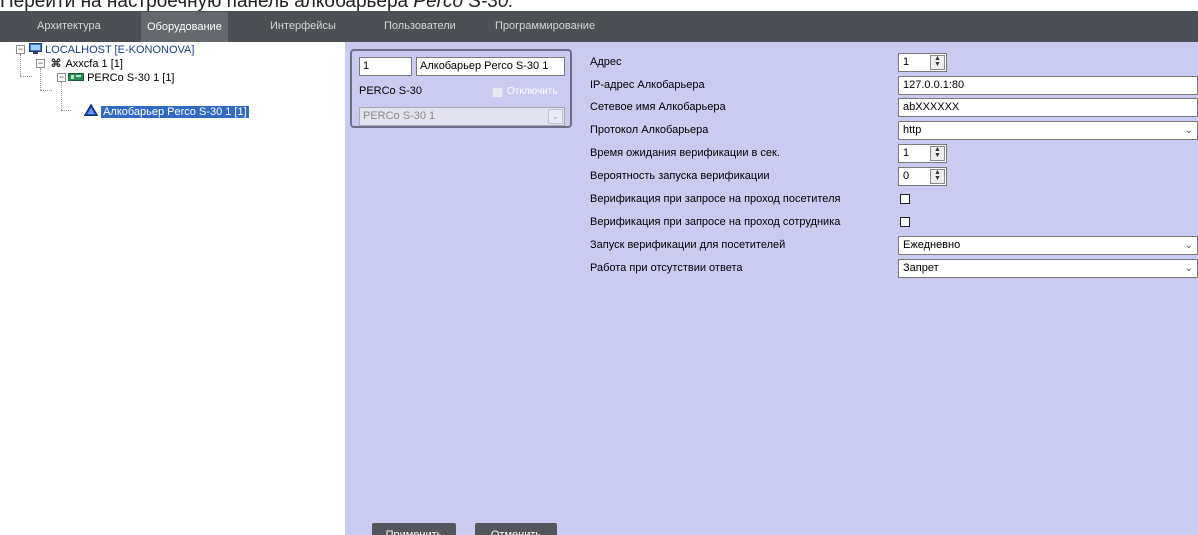 Image resolution: width=1198 pixels, height=535 pixels. I want to click on address-stepper: 1 ▲ ▼, so click(922, 62).